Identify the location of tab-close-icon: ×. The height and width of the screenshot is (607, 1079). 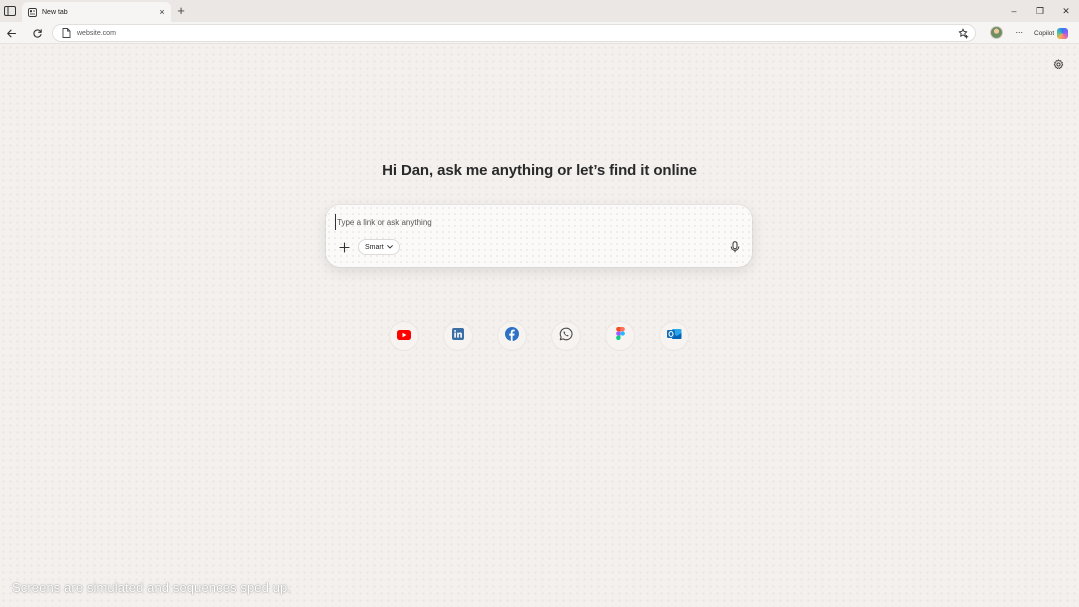
(162, 12).